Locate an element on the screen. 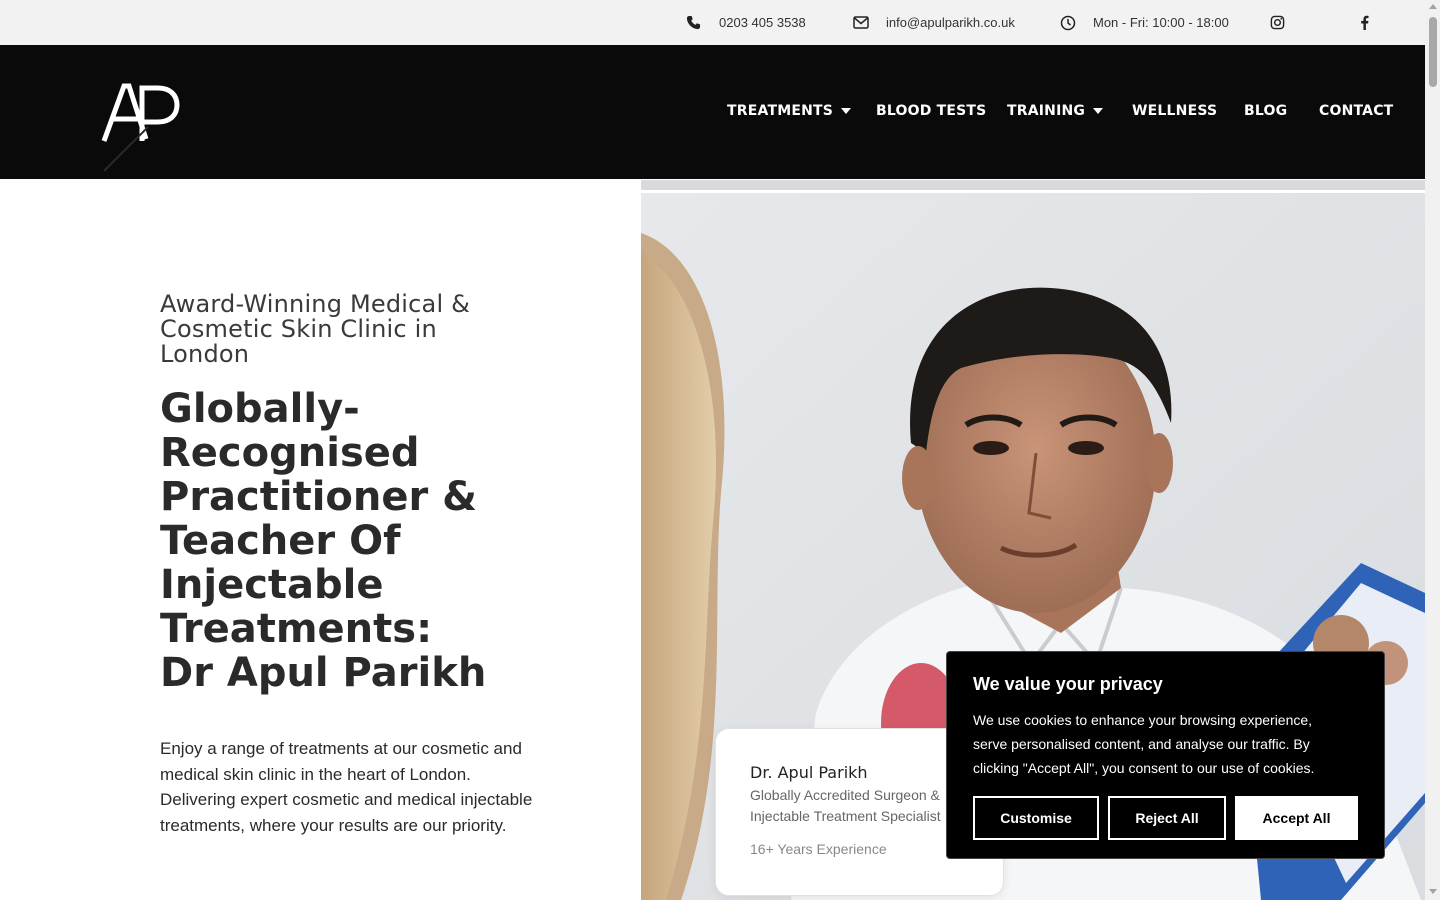 Image resolution: width=1440 pixels, height=900 pixels. email-address: info@apulparikh.co.uk is located at coordinates (950, 22).